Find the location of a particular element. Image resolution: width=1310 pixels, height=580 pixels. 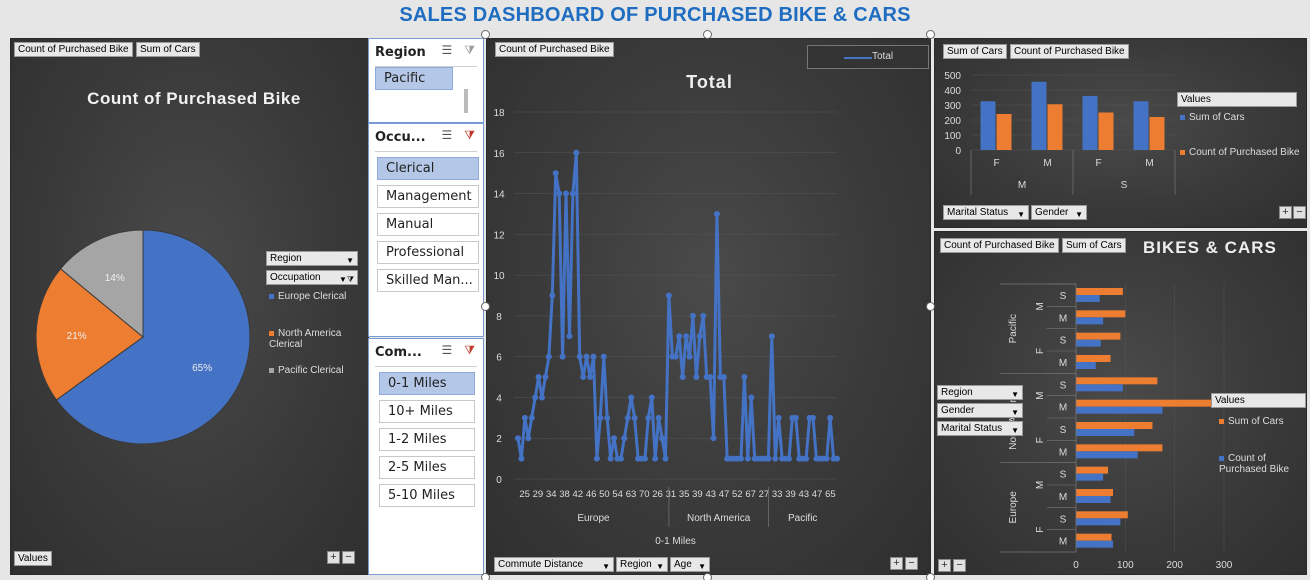

slicer-scrollbar is located at coordinates (466, 101).